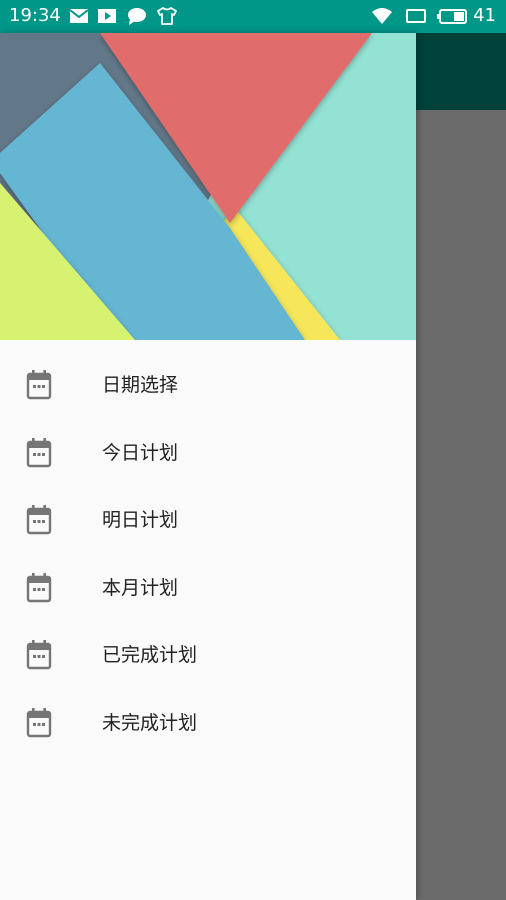 This screenshot has width=506, height=900. I want to click on menu-item-tomorrow-plan: 明日计划, so click(208, 520).